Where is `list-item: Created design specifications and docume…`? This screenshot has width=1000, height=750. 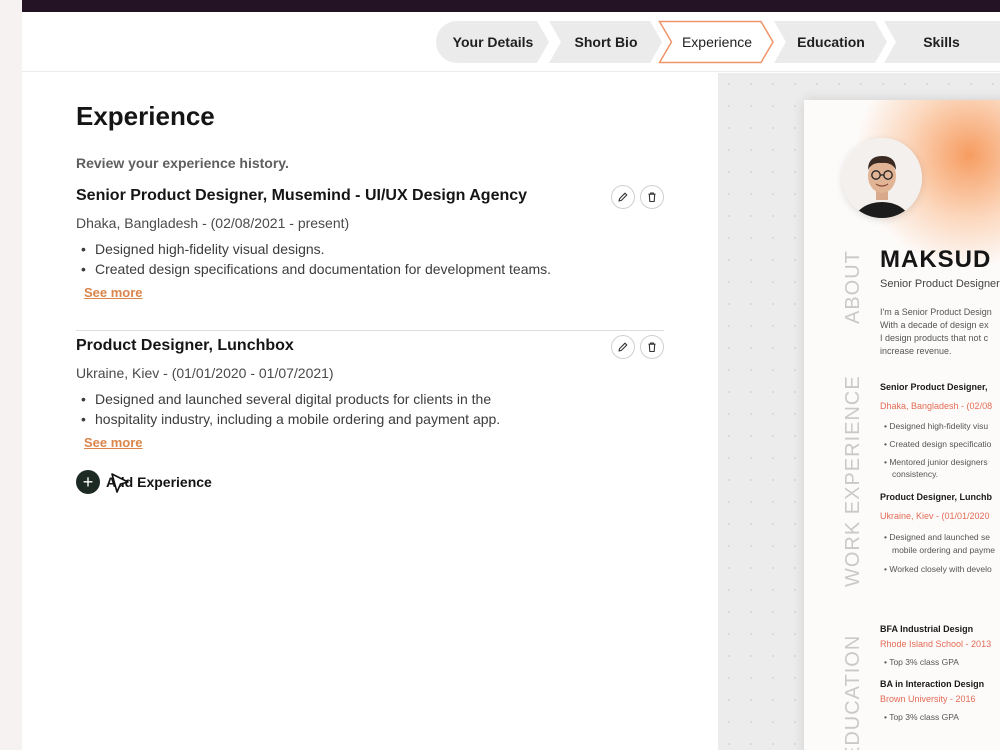 list-item: Created design specifications and docume… is located at coordinates (370, 269).